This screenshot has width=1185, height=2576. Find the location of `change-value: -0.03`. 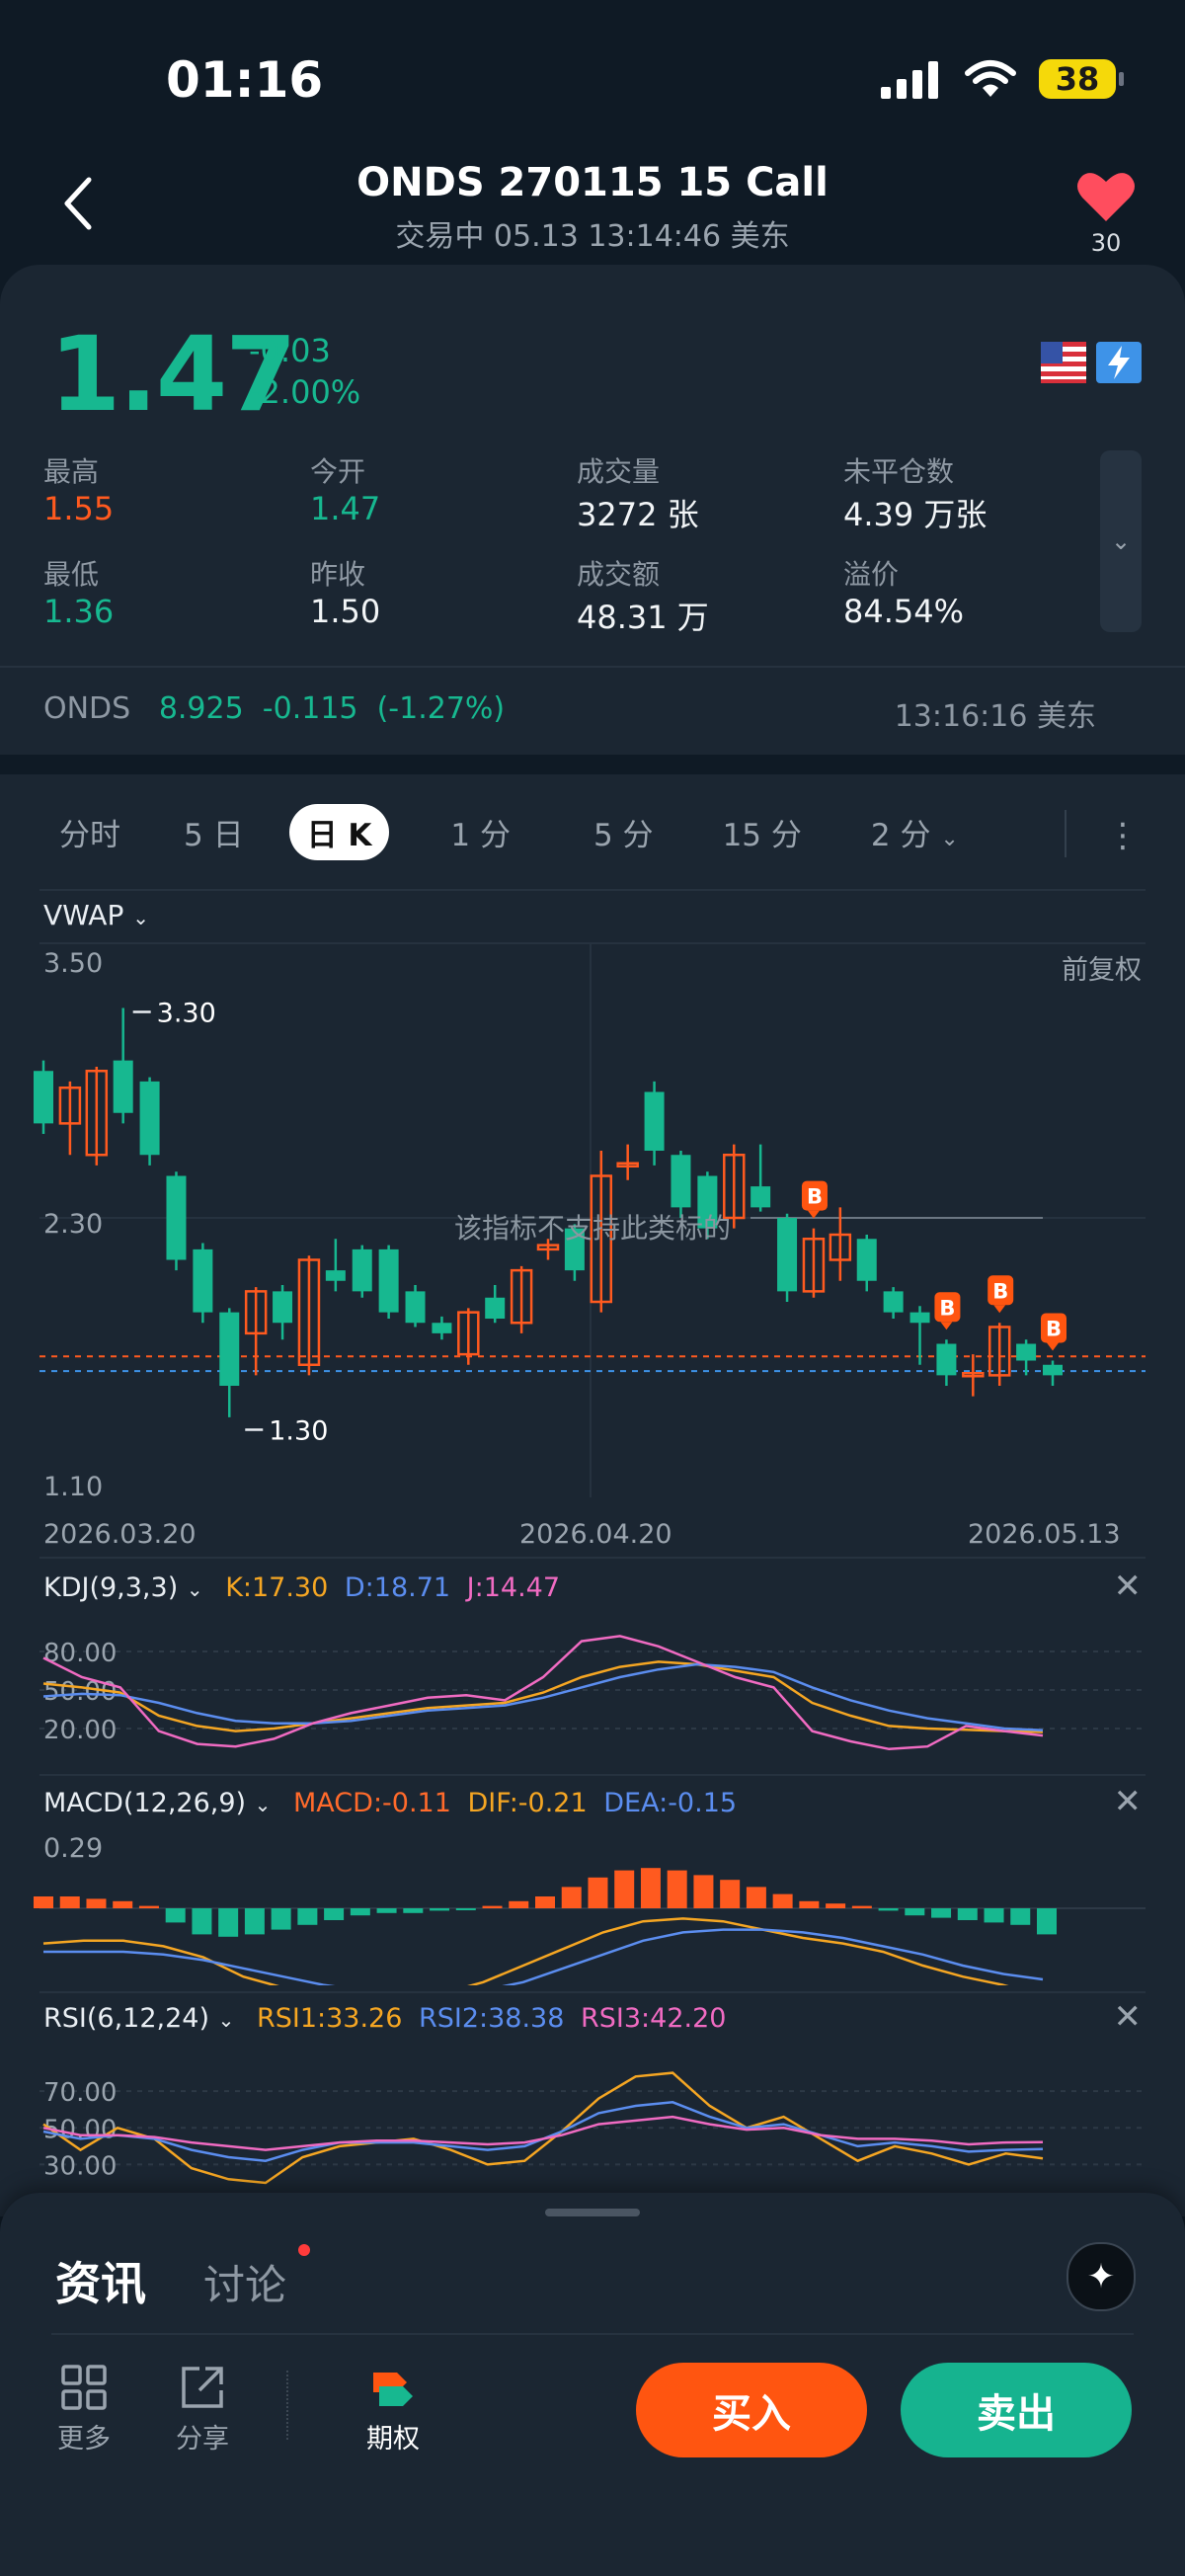

change-value: -0.03 is located at coordinates (290, 350).